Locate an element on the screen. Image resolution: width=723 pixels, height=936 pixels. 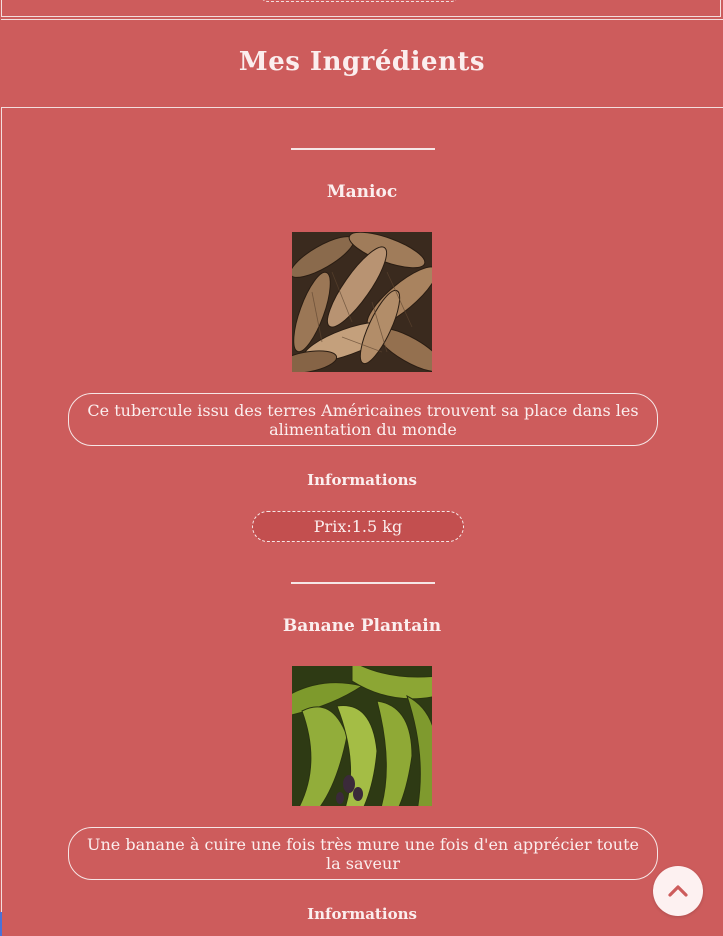
chevron-up-icon is located at coordinates (678, 891).